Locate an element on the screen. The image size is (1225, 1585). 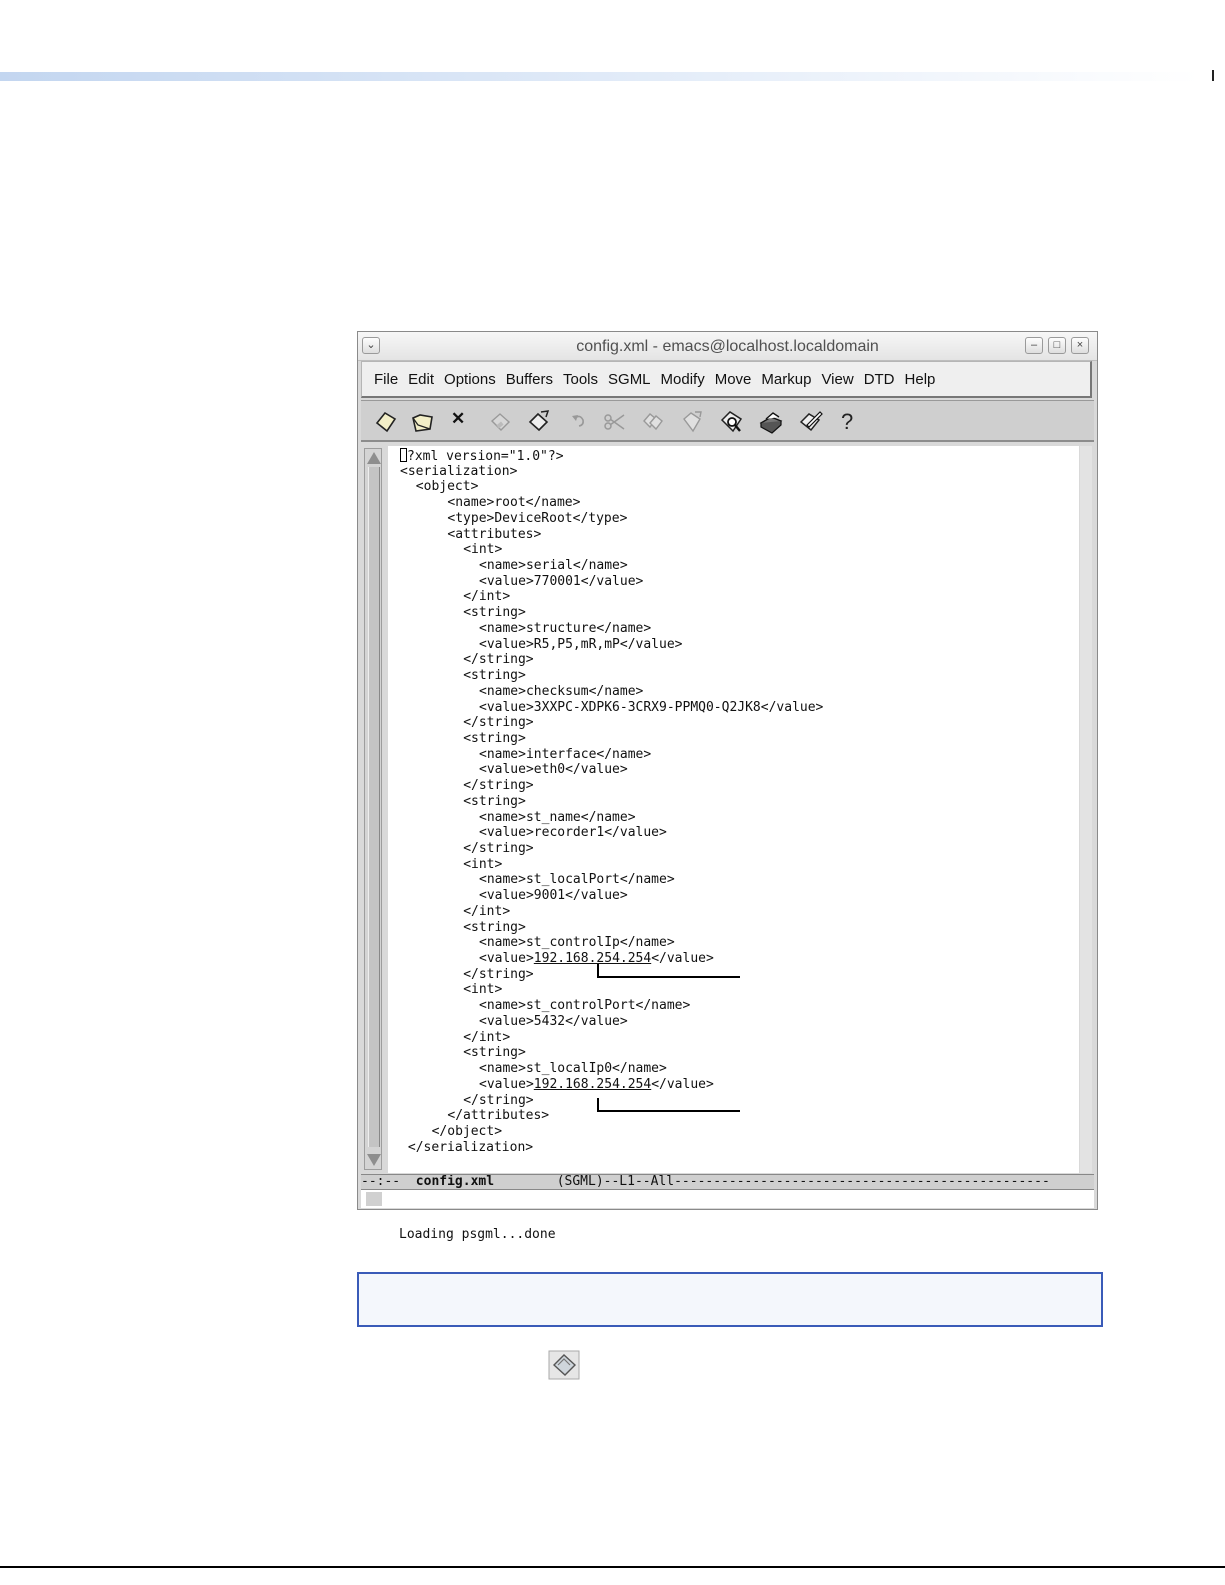
code-line: <name>st_localIp0</name> is located at coordinates (573, 1069).